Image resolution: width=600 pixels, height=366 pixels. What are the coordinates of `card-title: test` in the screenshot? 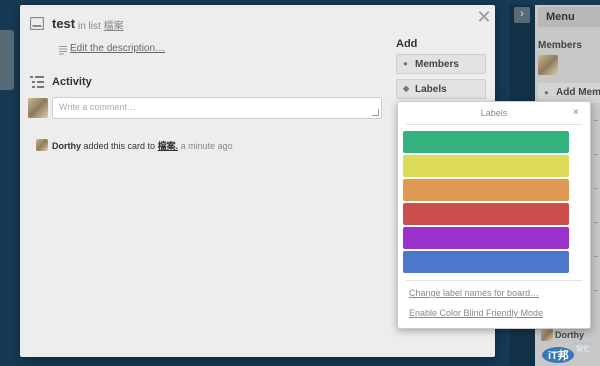 It's located at (63, 23).